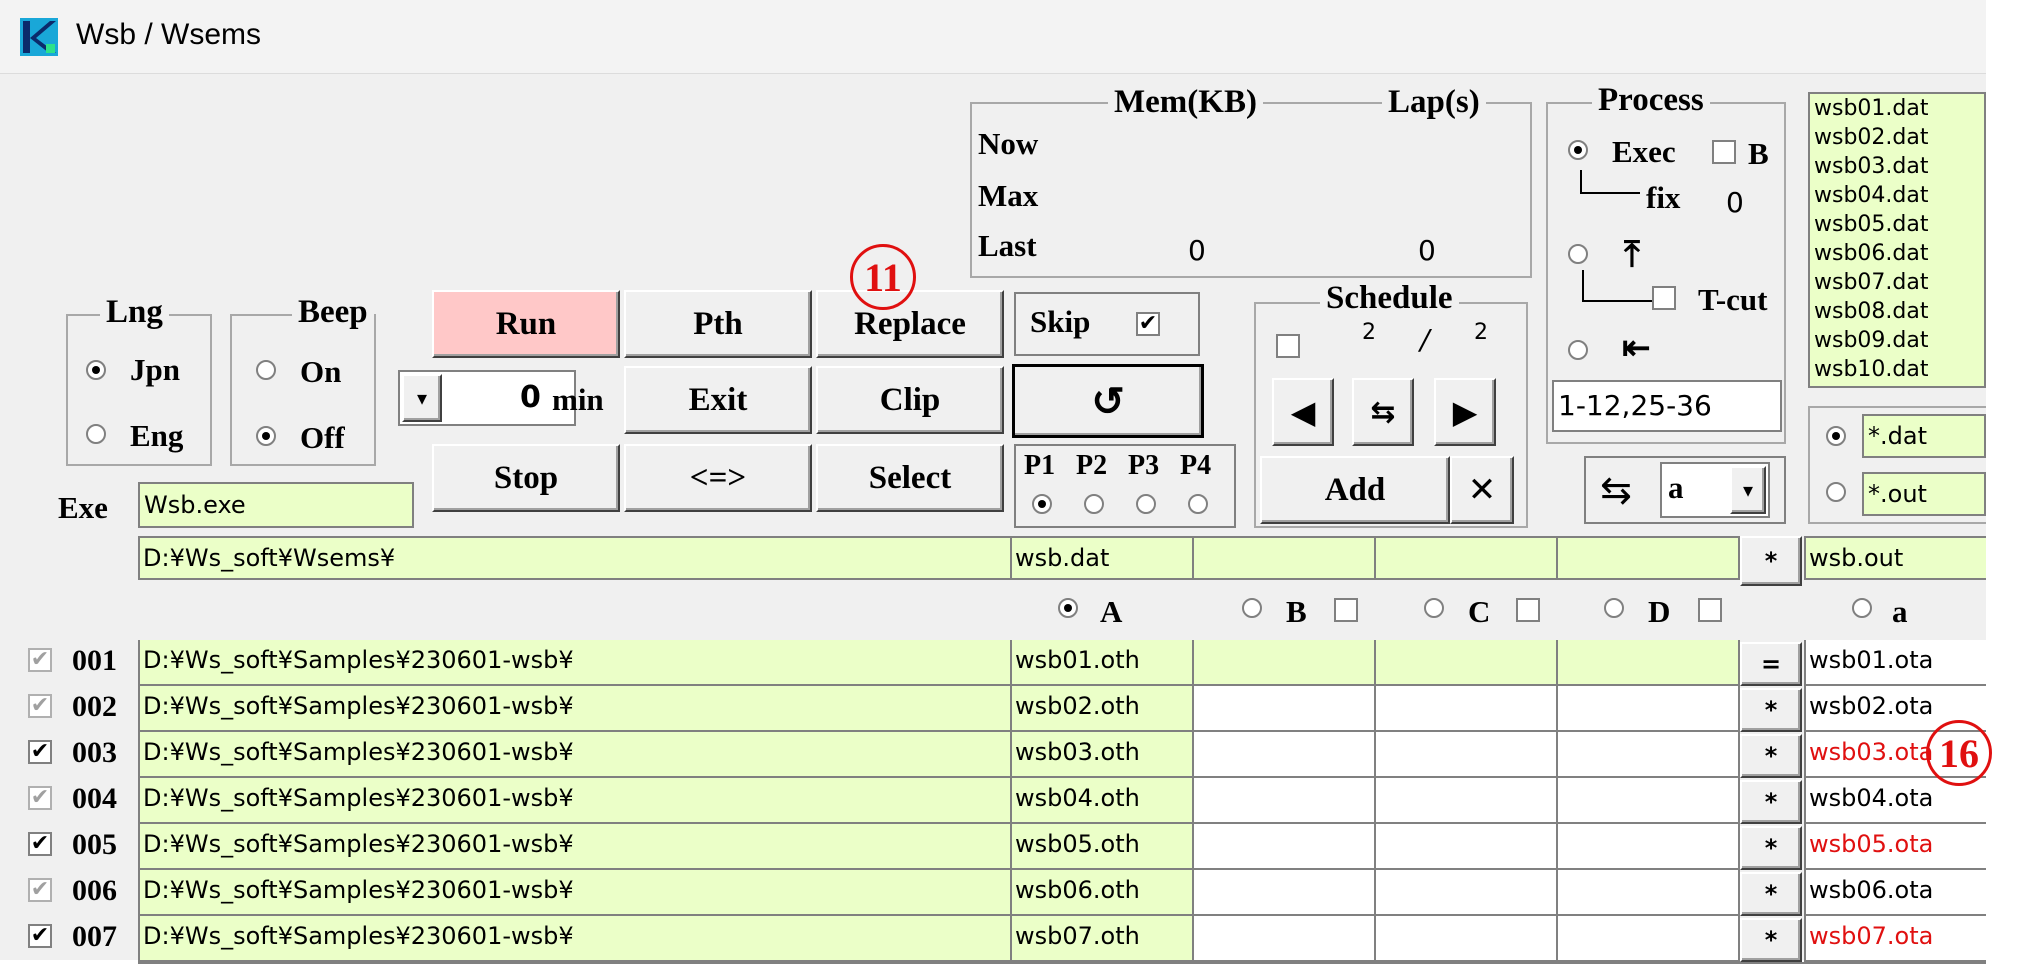 The image size is (2020, 964). I want to click on header-d, so click(1649, 558).